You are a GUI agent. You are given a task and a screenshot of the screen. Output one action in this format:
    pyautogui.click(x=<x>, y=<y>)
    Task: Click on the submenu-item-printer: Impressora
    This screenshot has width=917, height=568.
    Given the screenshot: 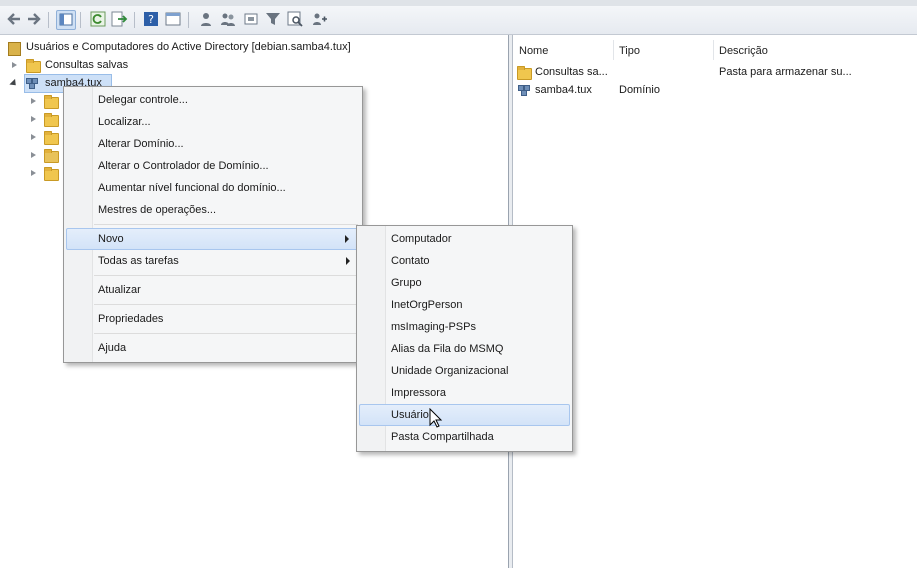 What is the action you would take?
    pyautogui.click(x=464, y=393)
    